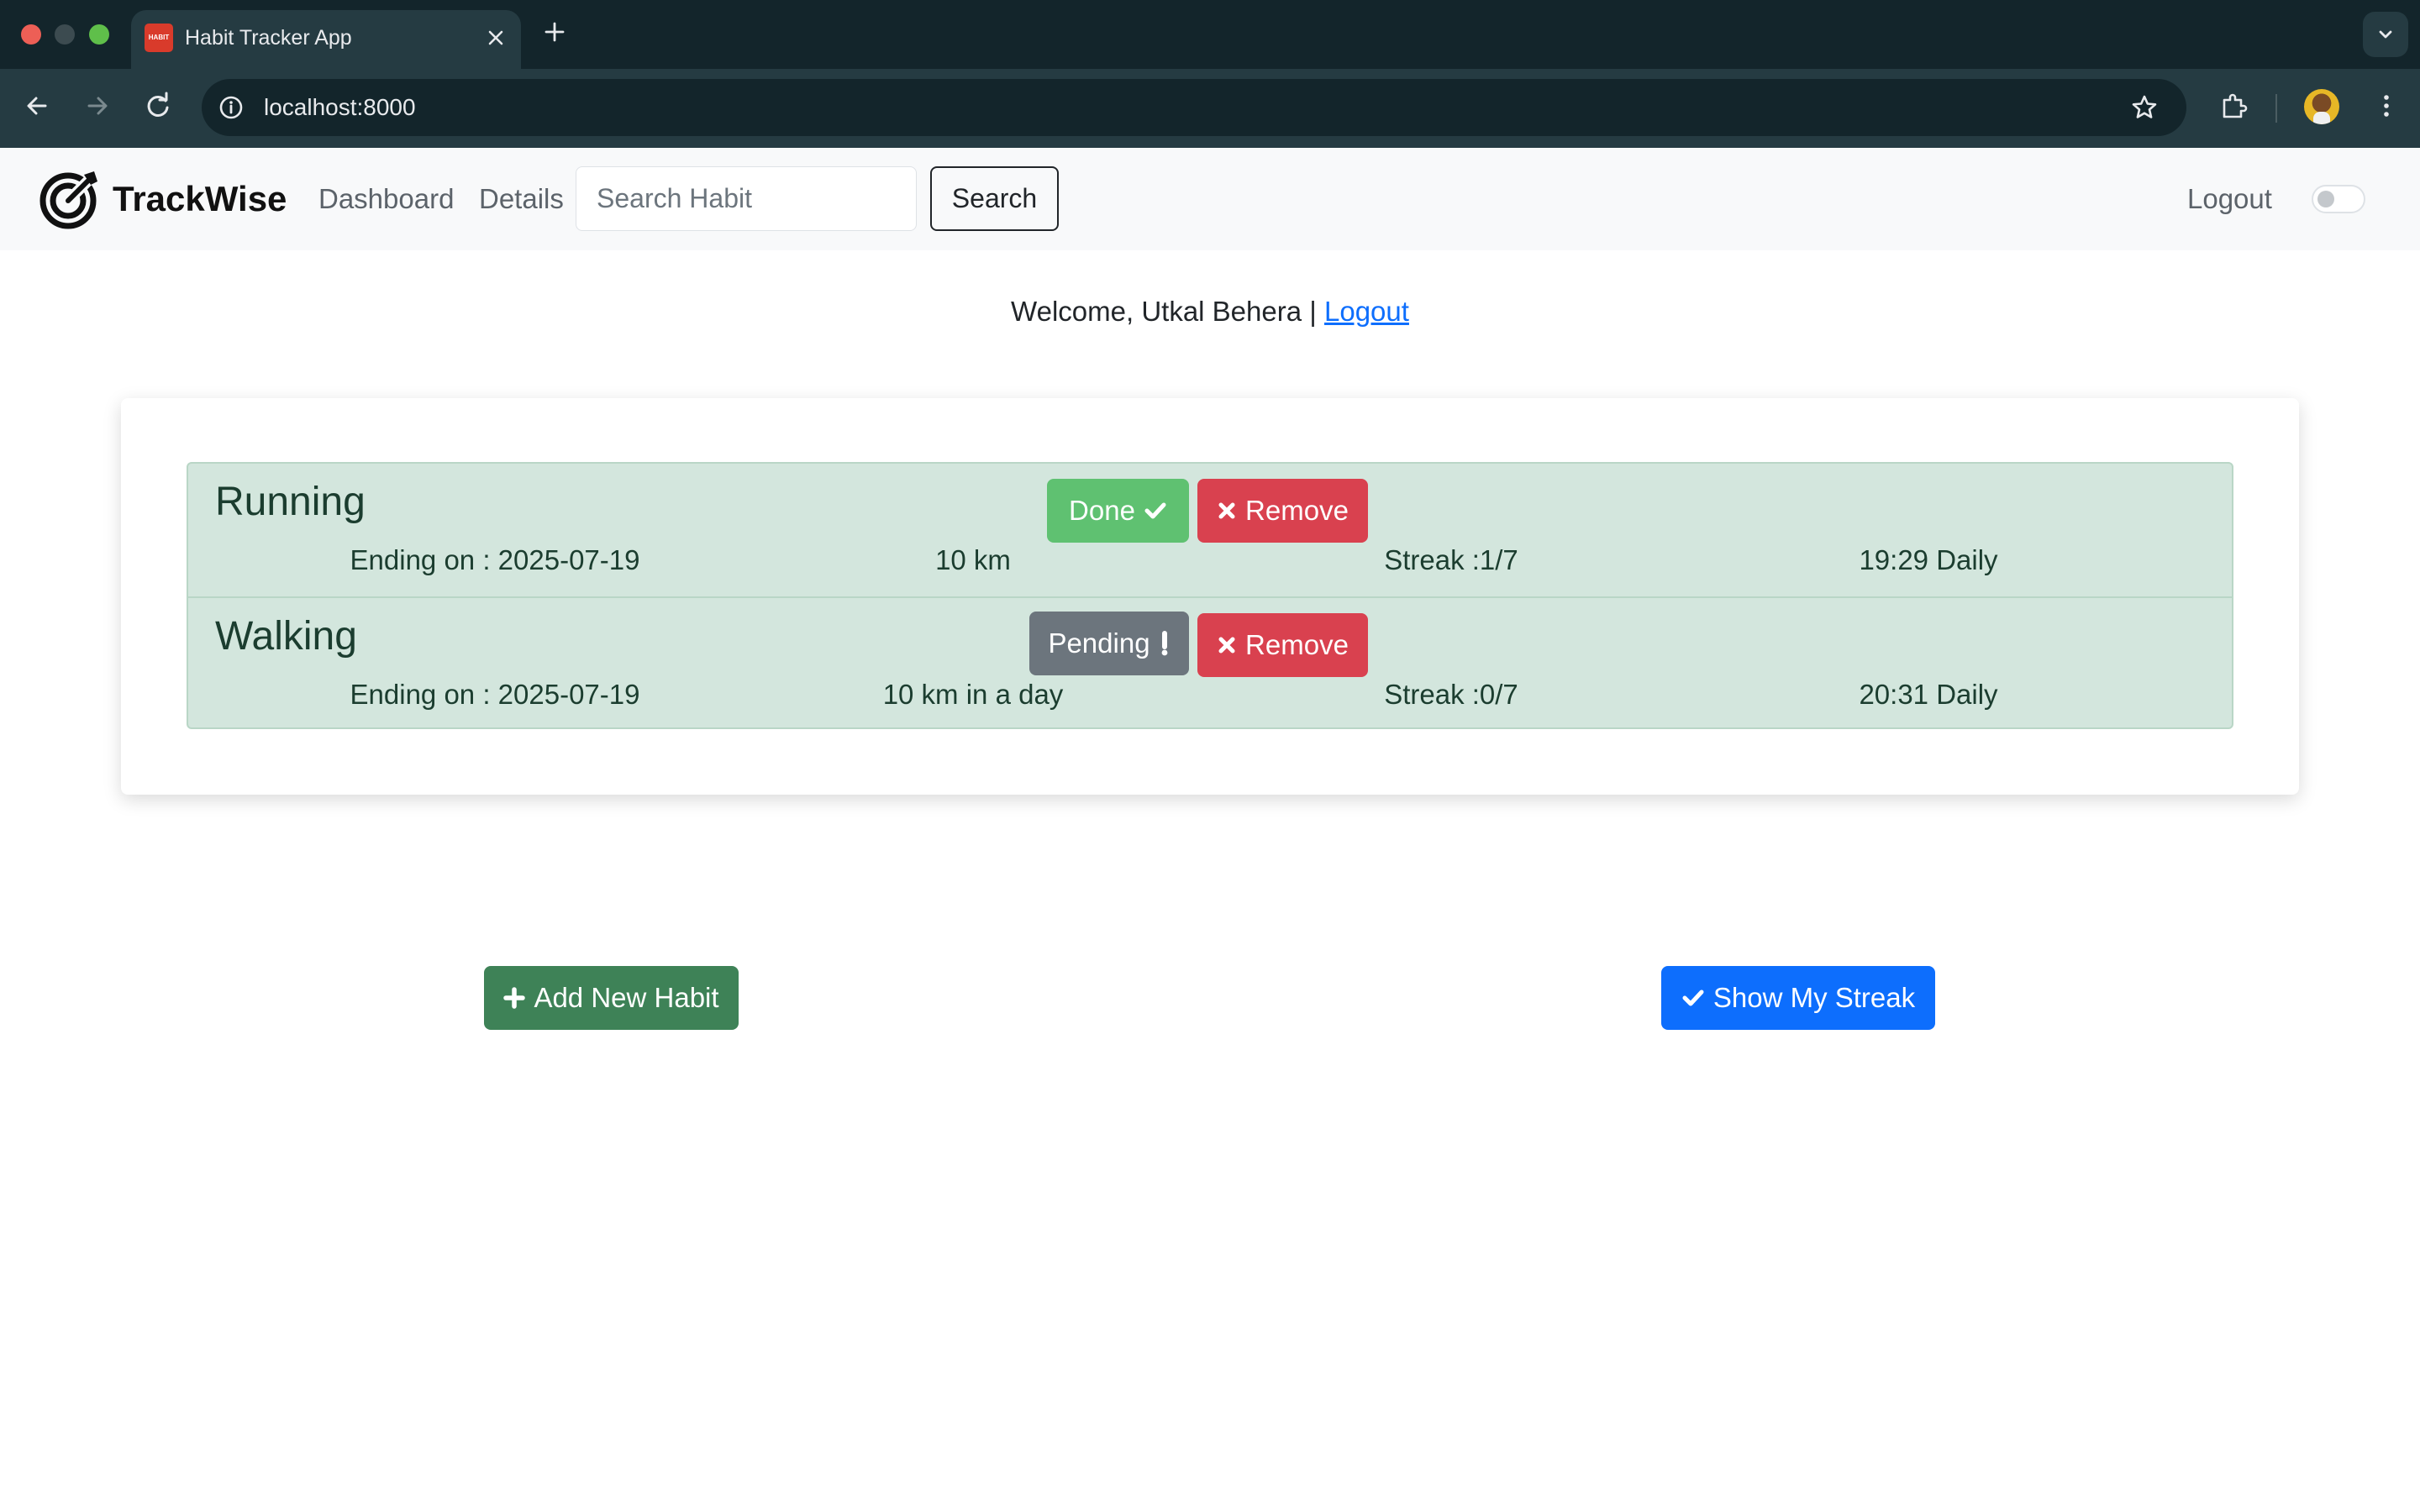 This screenshot has width=2420, height=1512. I want to click on more-menu-icon, so click(2387, 106).